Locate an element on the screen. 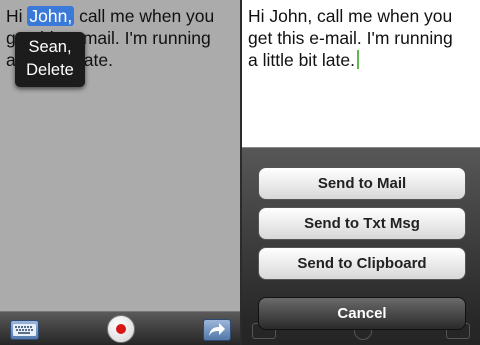 Image resolution: width=480 pixels, height=345 pixels. message-line-2: get this e-mail. I'm running is located at coordinates (350, 38).